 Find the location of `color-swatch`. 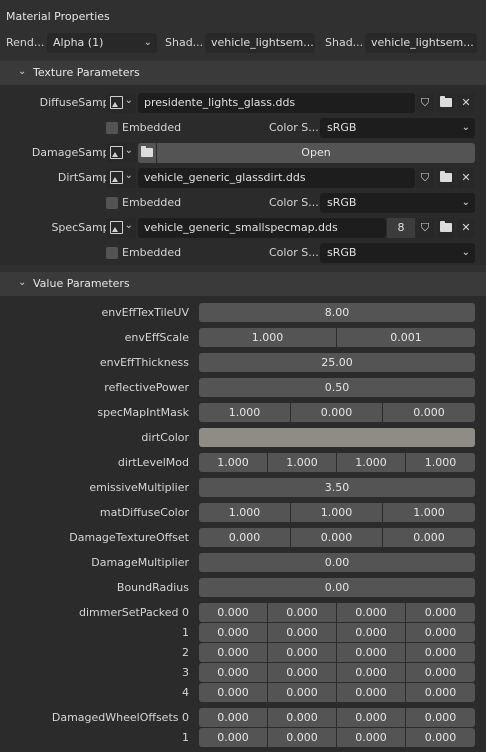

color-swatch is located at coordinates (337, 437).